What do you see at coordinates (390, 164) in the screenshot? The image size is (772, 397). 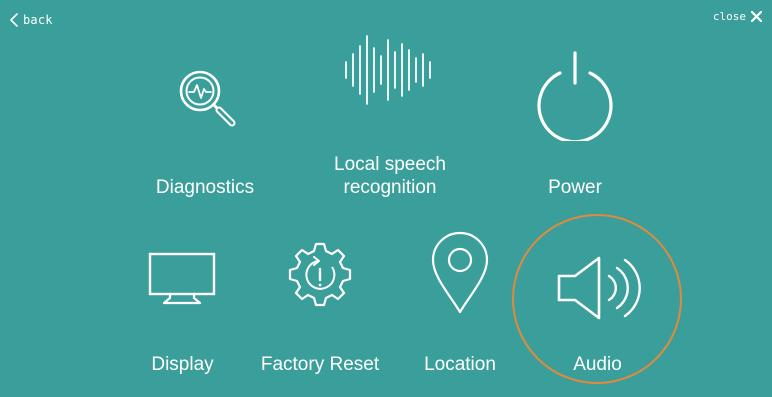 I see `tile-local-speech-recognition-label-line1: Local speech` at bounding box center [390, 164].